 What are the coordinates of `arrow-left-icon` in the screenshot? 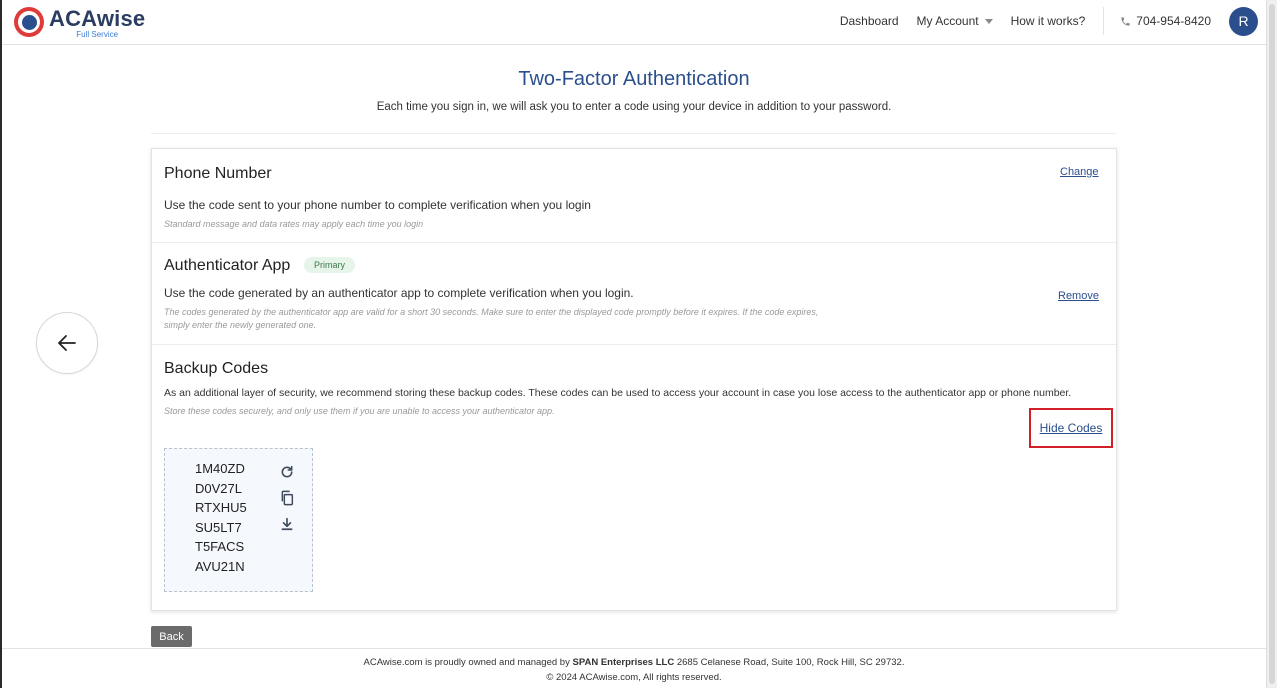 It's located at (67, 343).